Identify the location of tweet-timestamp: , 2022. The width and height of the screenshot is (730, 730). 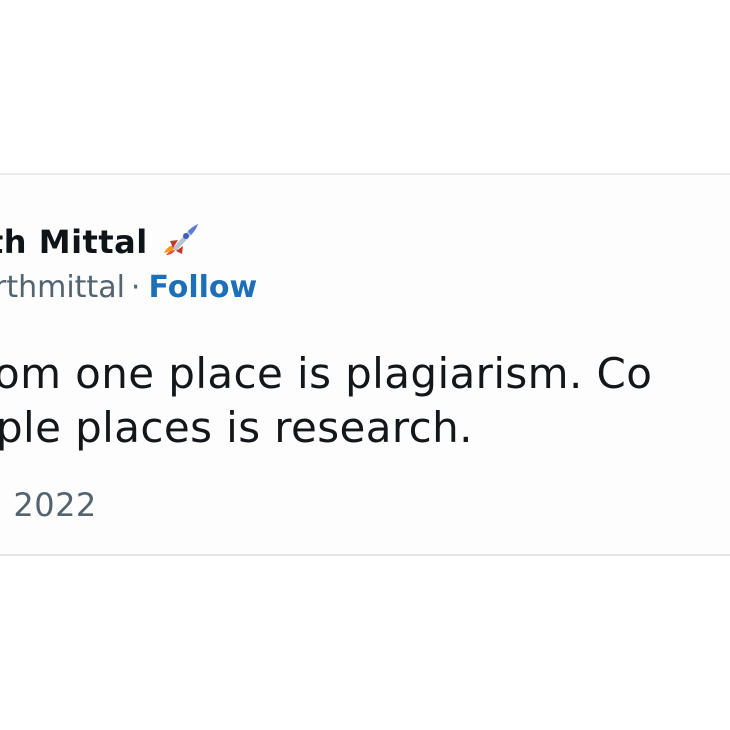
(48, 505).